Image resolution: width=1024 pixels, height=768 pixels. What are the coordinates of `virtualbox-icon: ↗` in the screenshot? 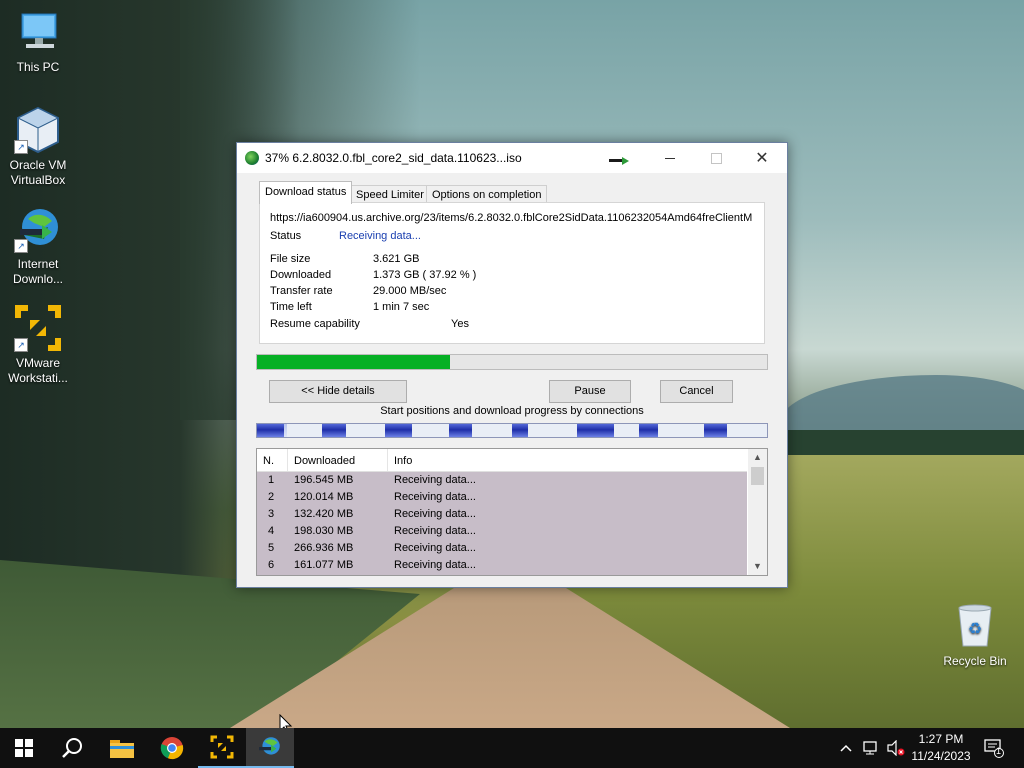 It's located at (38, 130).